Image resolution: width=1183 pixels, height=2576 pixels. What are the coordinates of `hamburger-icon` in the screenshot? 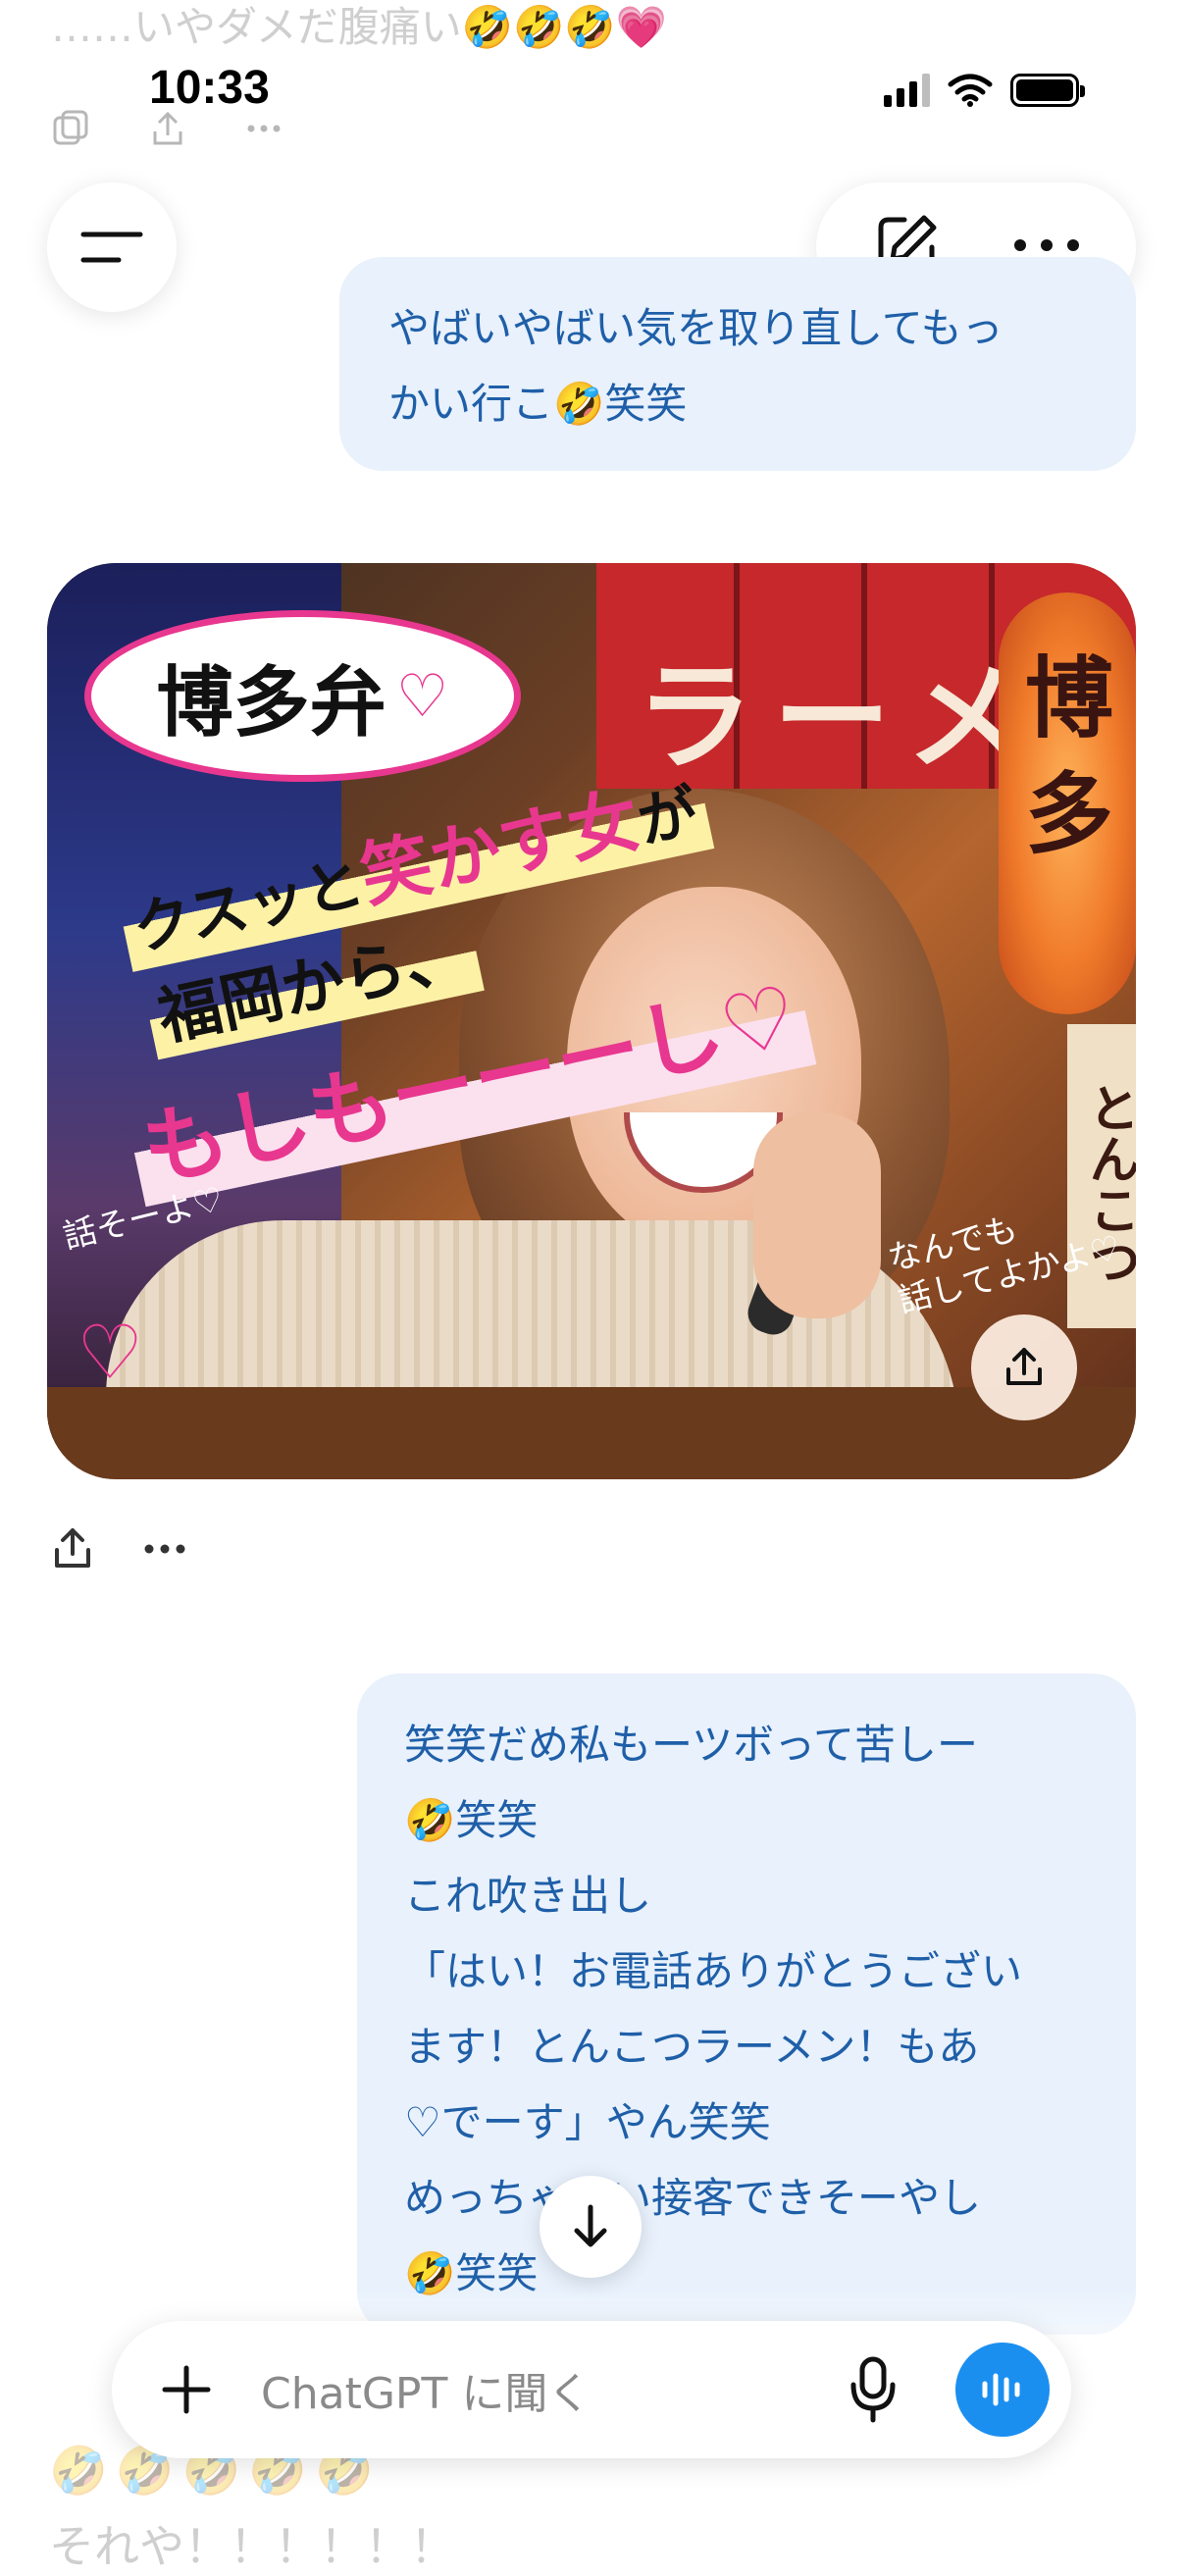 It's located at (112, 247).